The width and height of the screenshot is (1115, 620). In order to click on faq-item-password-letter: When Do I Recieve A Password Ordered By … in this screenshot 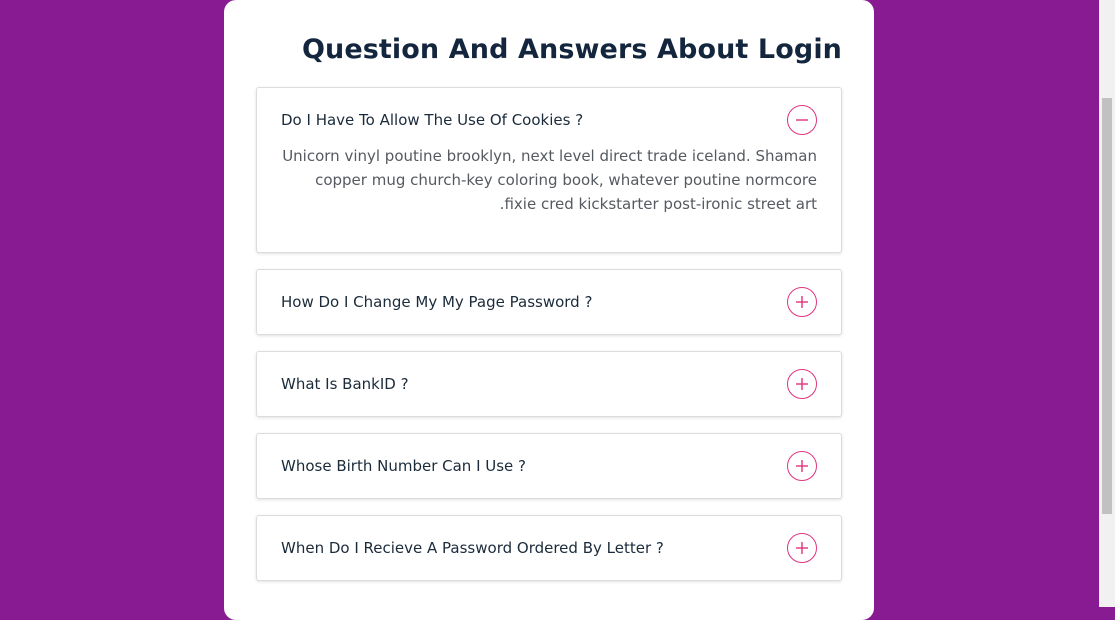, I will do `click(549, 548)`.